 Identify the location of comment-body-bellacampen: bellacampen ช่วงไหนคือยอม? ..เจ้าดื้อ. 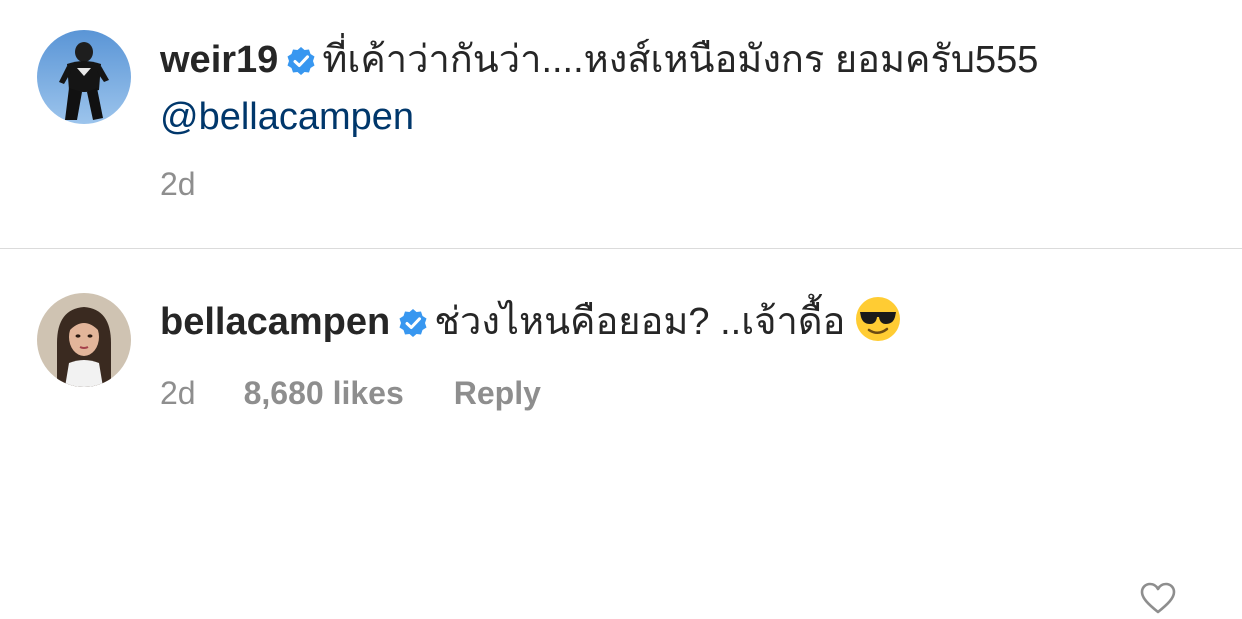
(600, 326).